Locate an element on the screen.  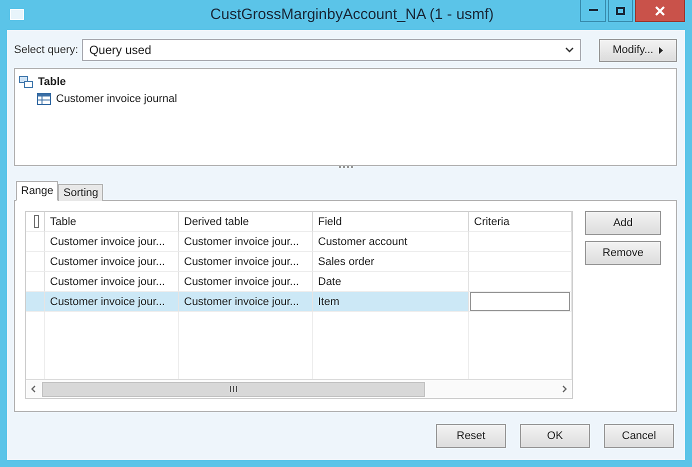
grid-action-button: Remove is located at coordinates (623, 253).